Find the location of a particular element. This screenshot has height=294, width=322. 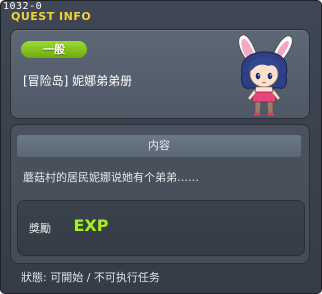

reward-label: 獎勵 is located at coordinates (40, 228).